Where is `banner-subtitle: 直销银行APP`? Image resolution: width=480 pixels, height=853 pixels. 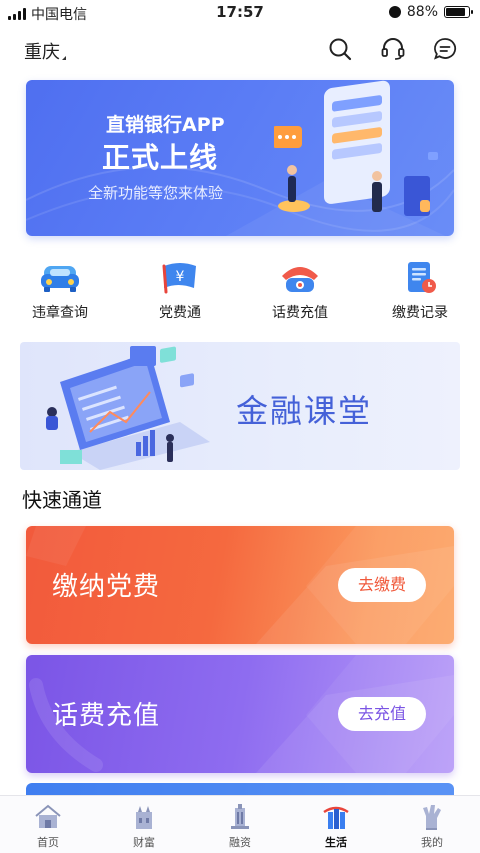 banner-subtitle: 直销银行APP is located at coordinates (165, 125).